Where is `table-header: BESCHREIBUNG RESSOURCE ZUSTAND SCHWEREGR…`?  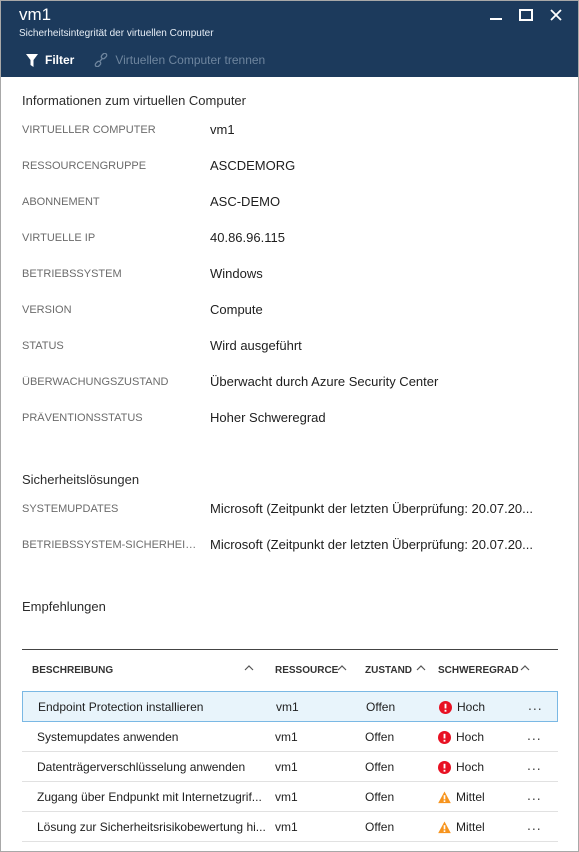 table-header: BESCHREIBUNG RESSOURCE ZUSTAND SCHWEREGR… is located at coordinates (290, 670).